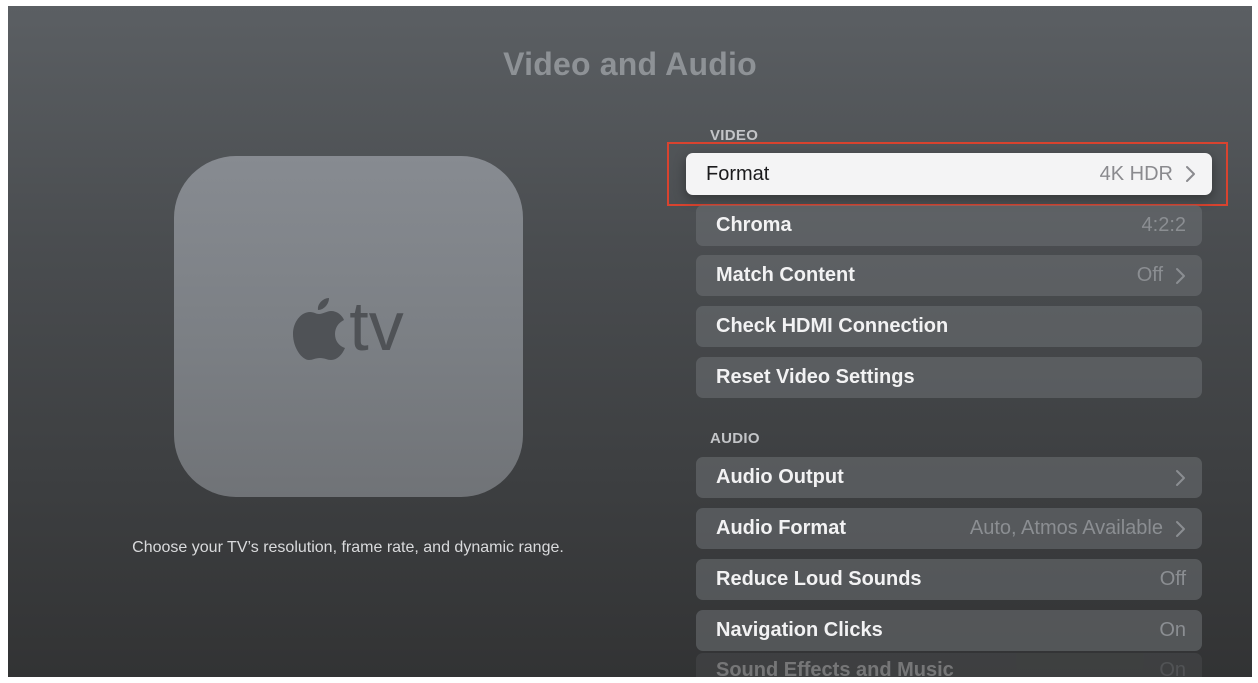 The width and height of the screenshot is (1258, 683). What do you see at coordinates (738, 173) in the screenshot?
I see `row-label: Format` at bounding box center [738, 173].